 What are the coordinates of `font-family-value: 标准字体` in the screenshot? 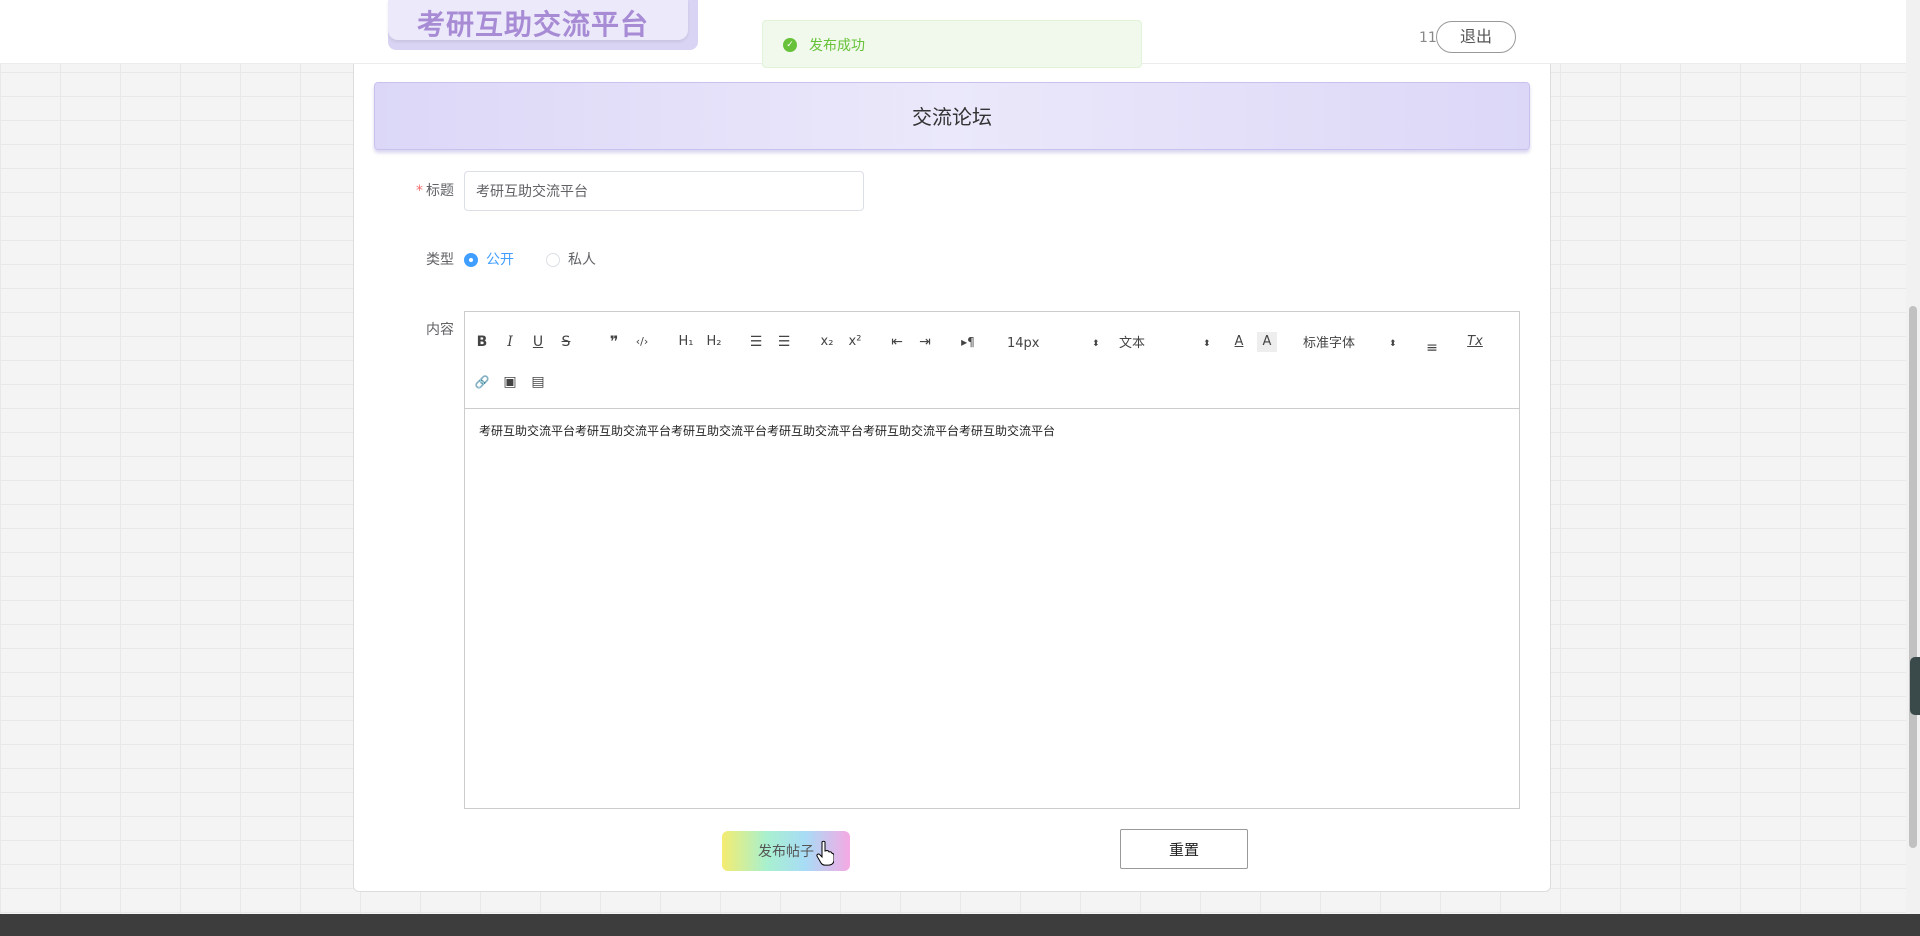 It's located at (1329, 343).